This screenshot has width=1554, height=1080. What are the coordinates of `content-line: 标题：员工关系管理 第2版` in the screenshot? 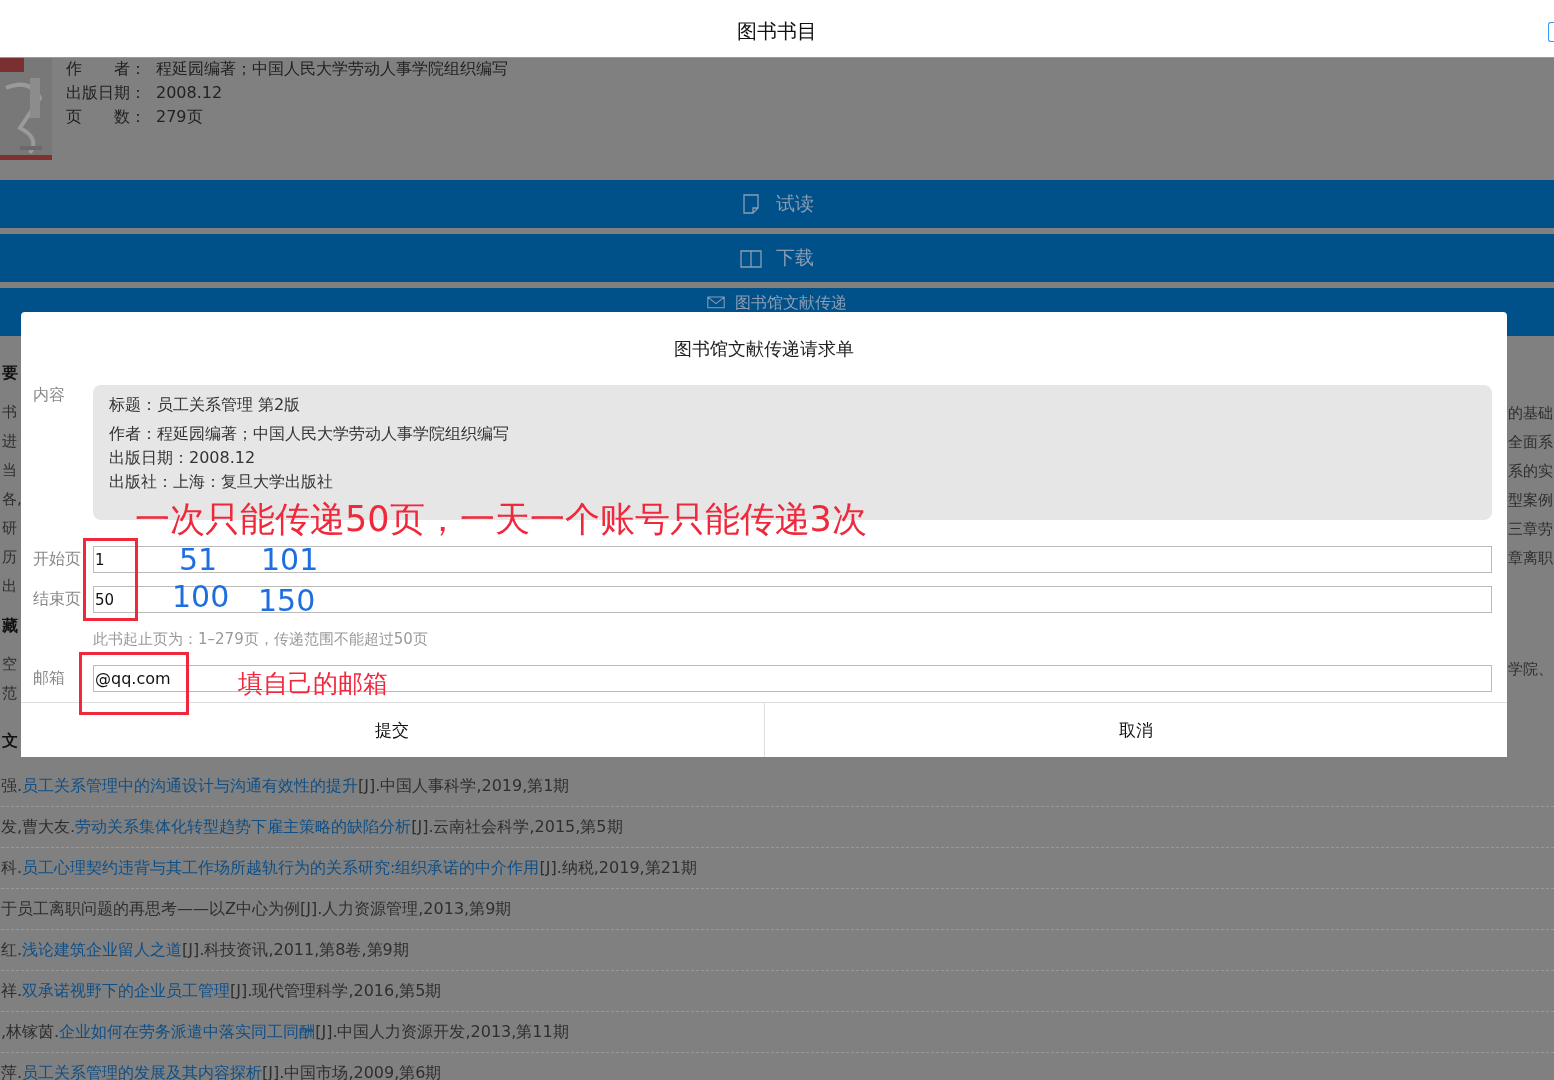 It's located at (205, 405).